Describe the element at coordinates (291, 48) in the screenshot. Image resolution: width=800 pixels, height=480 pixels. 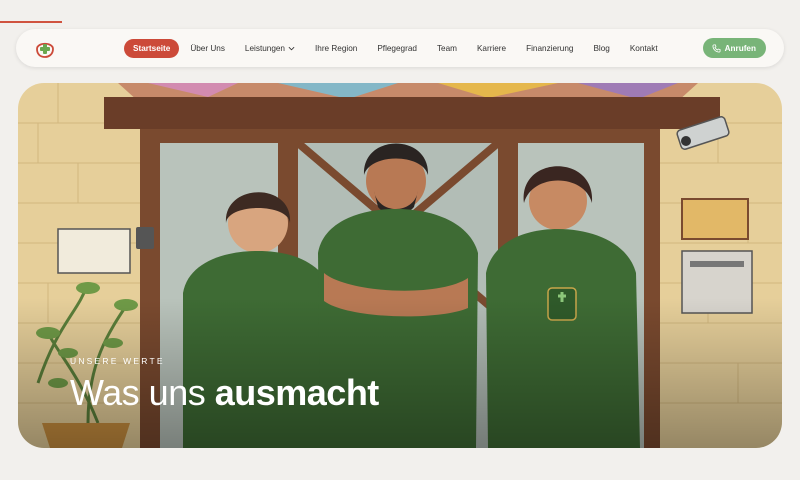
I see `chevron-down-icon` at that location.